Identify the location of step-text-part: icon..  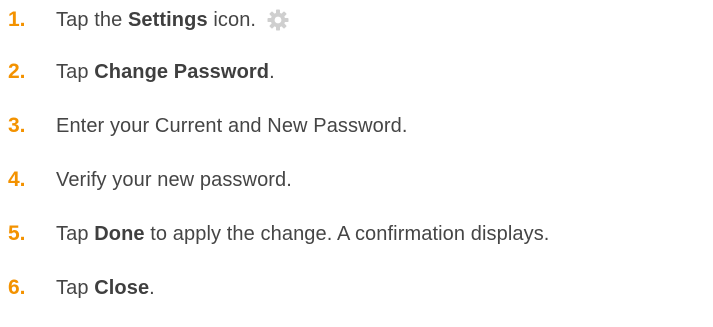
(232, 19).